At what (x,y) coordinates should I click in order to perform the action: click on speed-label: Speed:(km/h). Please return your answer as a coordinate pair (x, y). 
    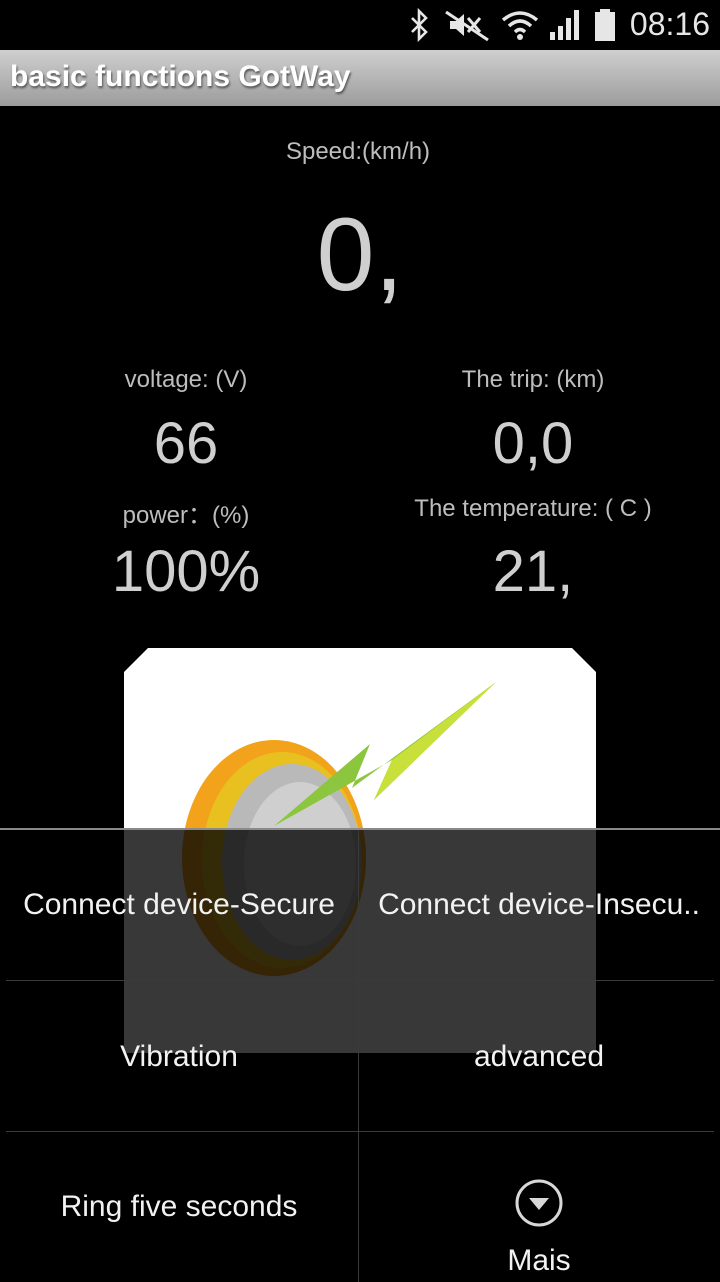
    Looking at the image, I should click on (358, 151).